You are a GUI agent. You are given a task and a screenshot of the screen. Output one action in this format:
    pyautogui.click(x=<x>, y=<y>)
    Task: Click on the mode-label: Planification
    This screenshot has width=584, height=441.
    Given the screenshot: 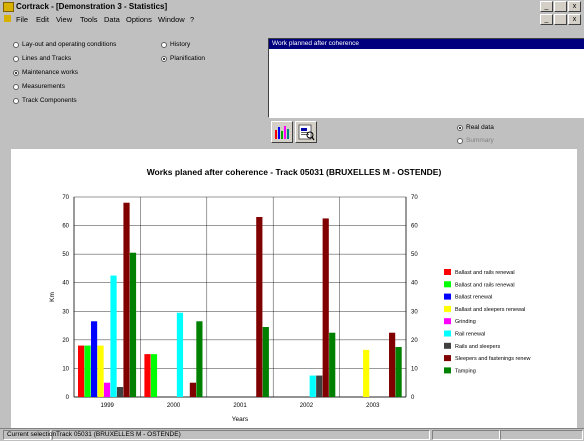 What is the action you would take?
    pyautogui.click(x=188, y=58)
    